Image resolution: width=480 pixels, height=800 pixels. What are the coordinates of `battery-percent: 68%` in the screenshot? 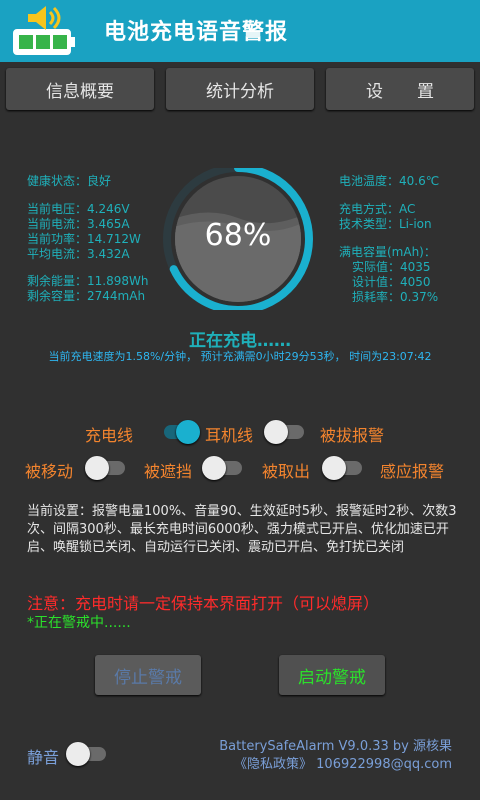 It's located at (238, 235).